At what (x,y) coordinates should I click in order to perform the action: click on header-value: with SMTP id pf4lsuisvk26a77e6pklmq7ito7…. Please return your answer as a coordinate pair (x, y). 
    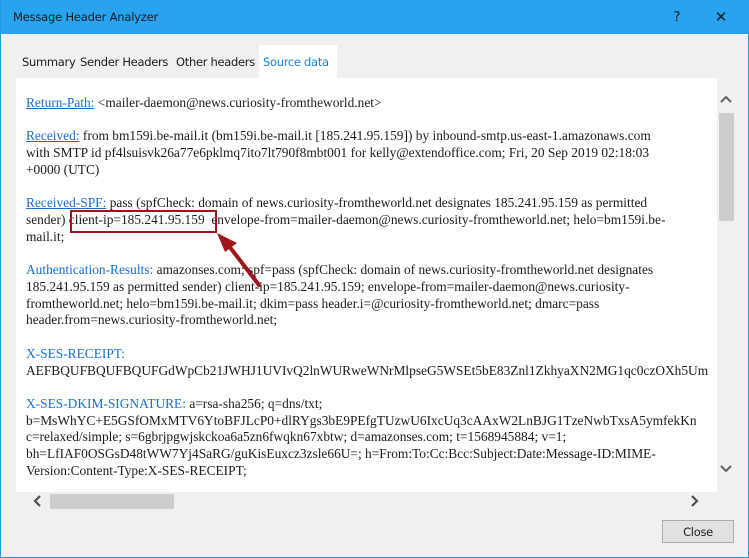
    Looking at the image, I should click on (338, 153).